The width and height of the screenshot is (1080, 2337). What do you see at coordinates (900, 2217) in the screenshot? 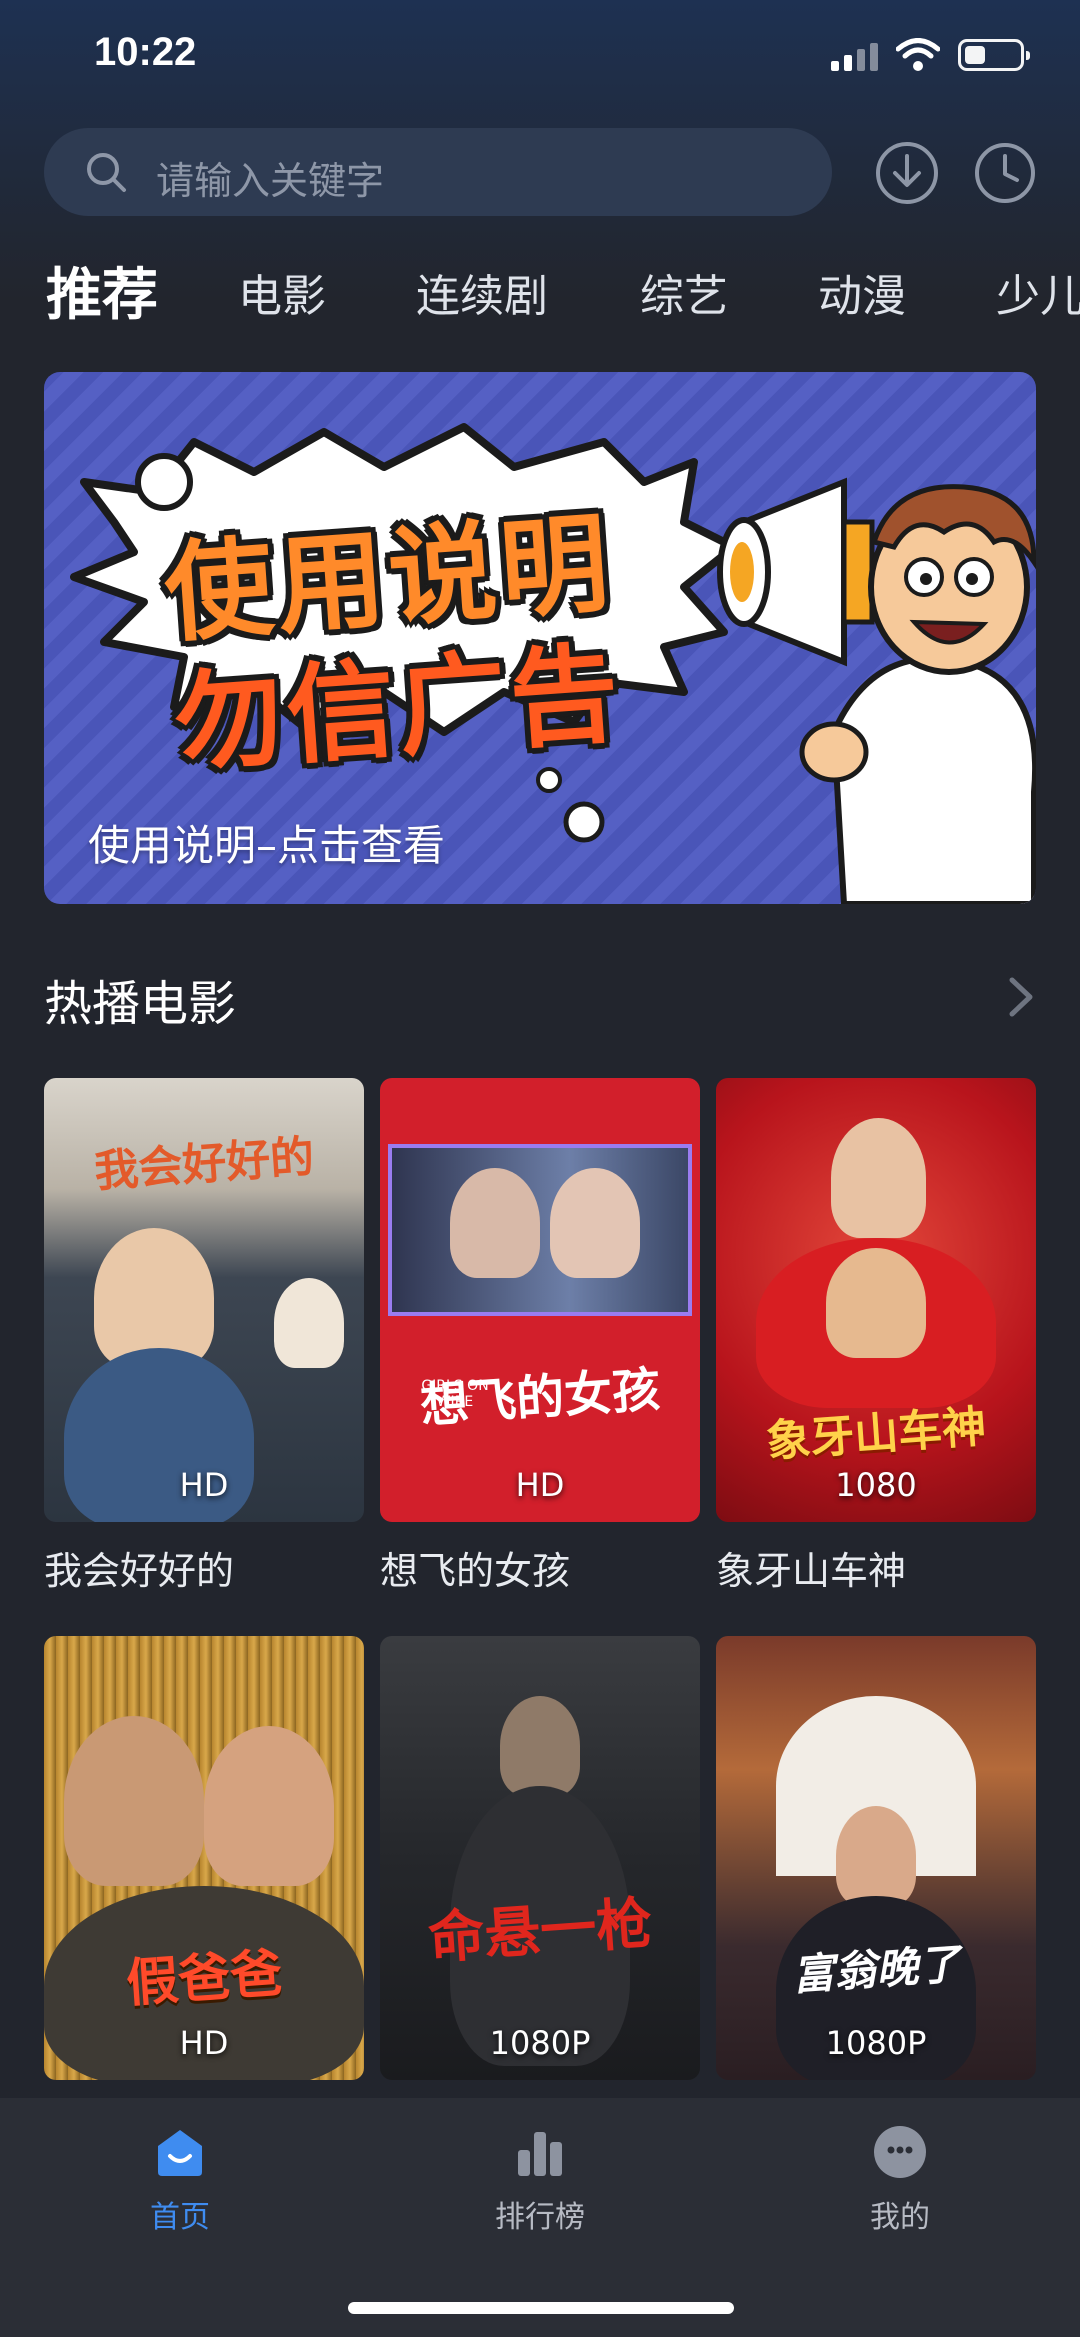
I see `nav-profile-label: 我的` at bounding box center [900, 2217].